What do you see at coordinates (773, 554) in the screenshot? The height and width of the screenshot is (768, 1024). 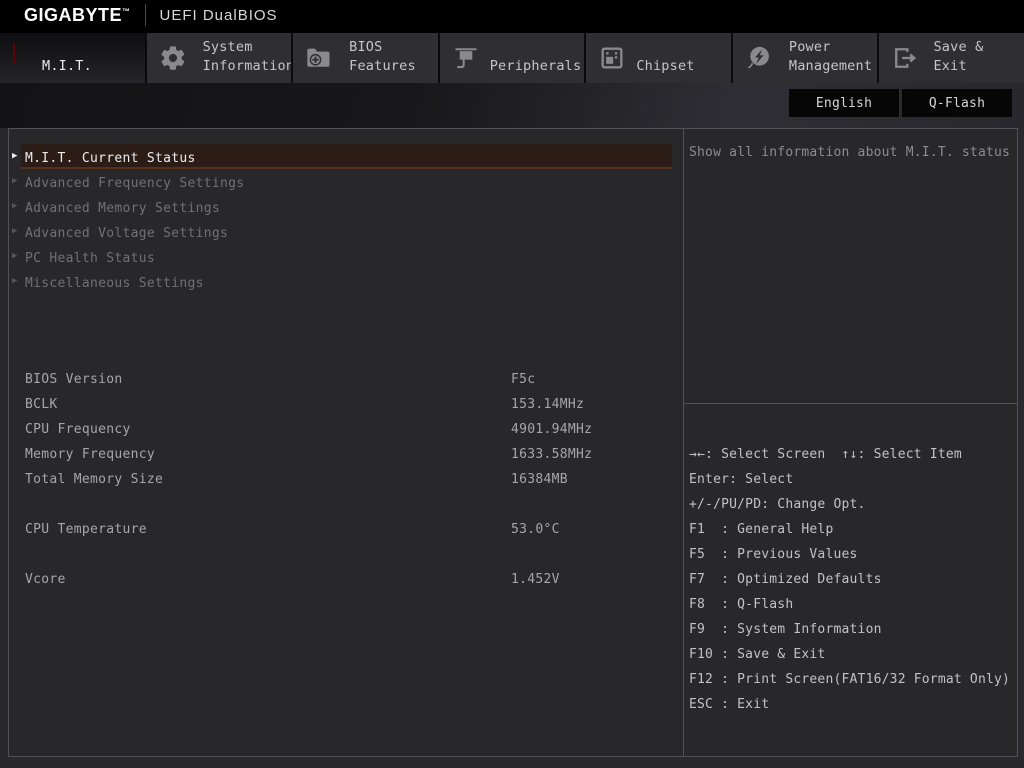 I see `key-legend-line: F5 : Previous Values` at bounding box center [773, 554].